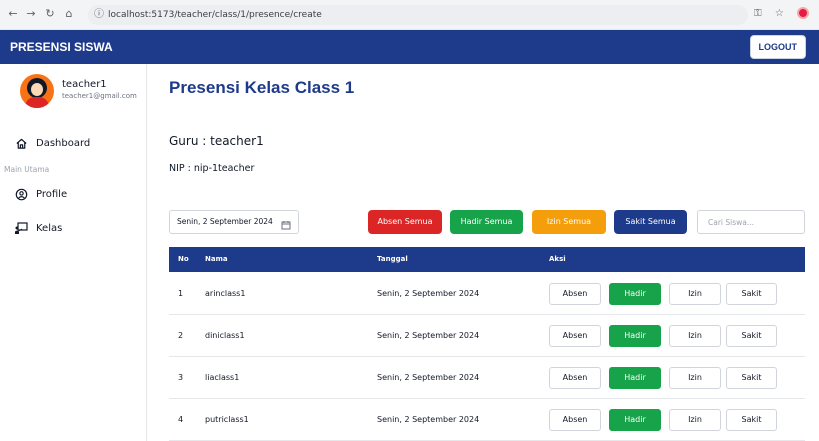  What do you see at coordinates (84, 84) in the screenshot?
I see `user-name: teacher1` at bounding box center [84, 84].